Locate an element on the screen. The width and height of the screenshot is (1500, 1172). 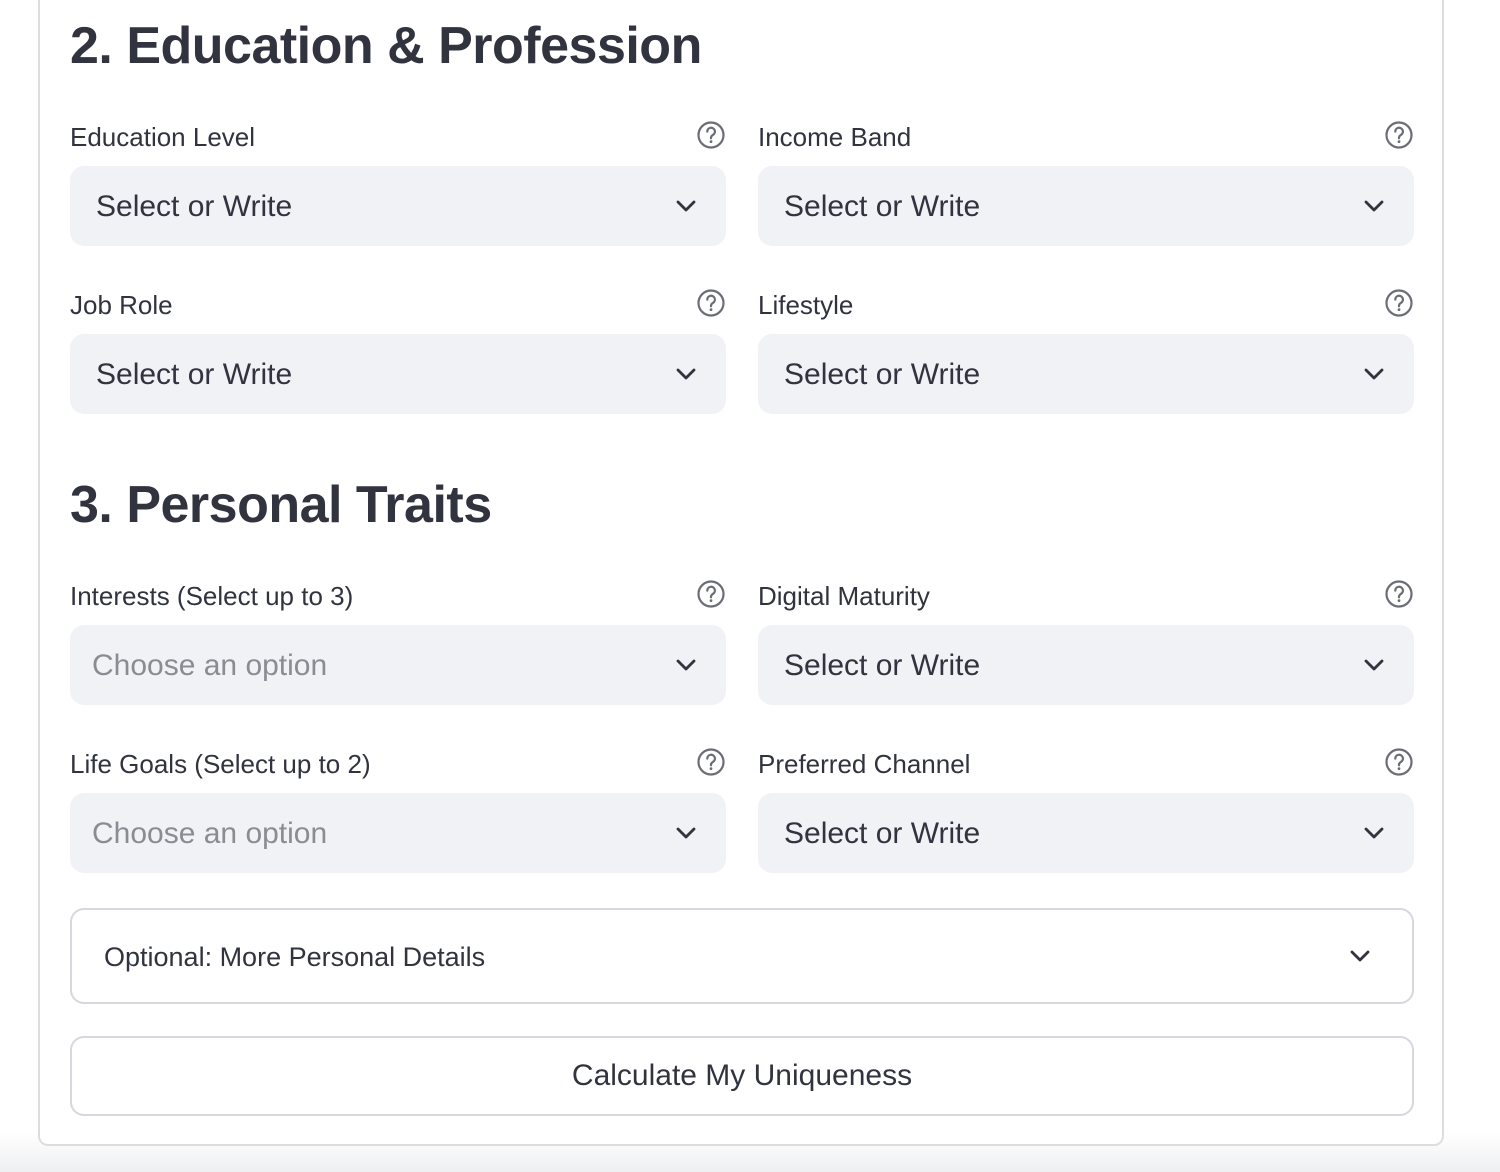
field-label-row: Preferred Channel is located at coordinates (1086, 763).